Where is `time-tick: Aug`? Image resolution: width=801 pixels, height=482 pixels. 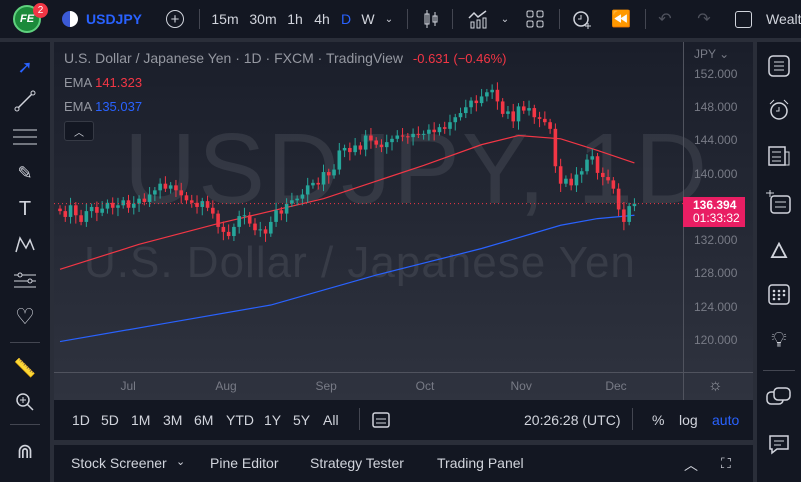 time-tick: Aug is located at coordinates (226, 386).